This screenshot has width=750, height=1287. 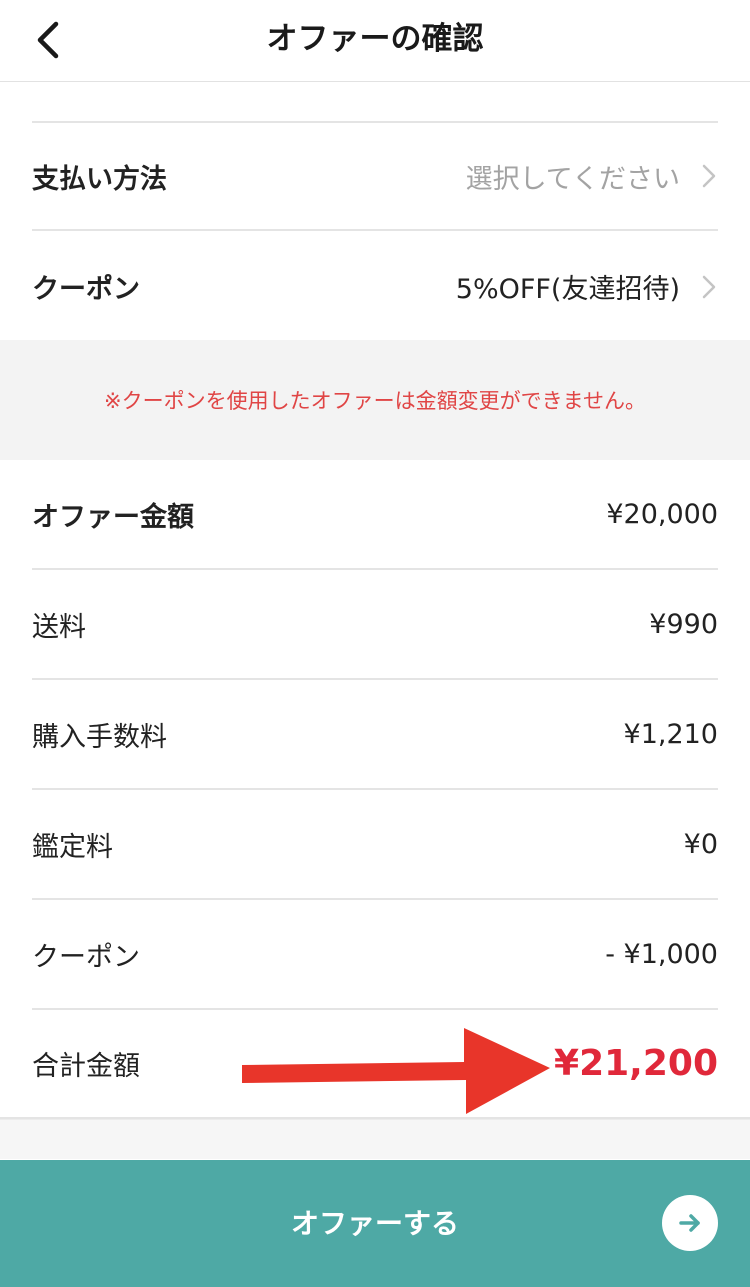 I want to click on total-amount-label: 合計金額, so click(x=86, y=1066).